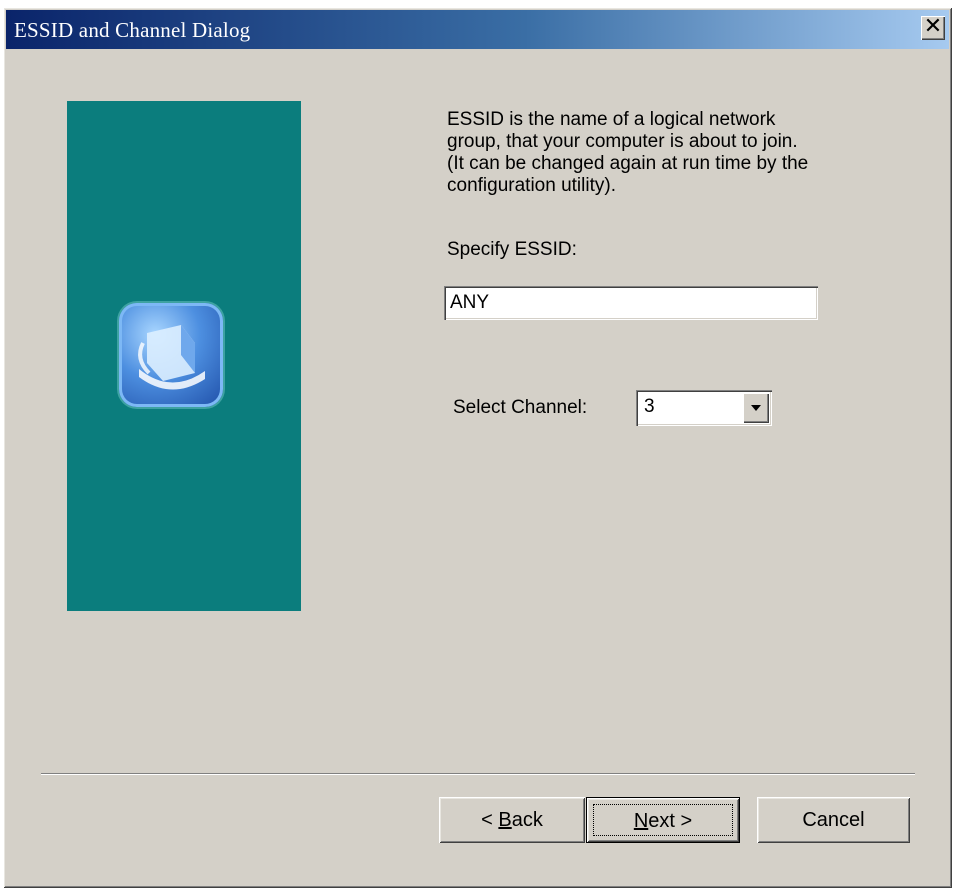 This screenshot has height=890, width=954. What do you see at coordinates (527, 820) in the screenshot?
I see `back-rest: ack` at bounding box center [527, 820].